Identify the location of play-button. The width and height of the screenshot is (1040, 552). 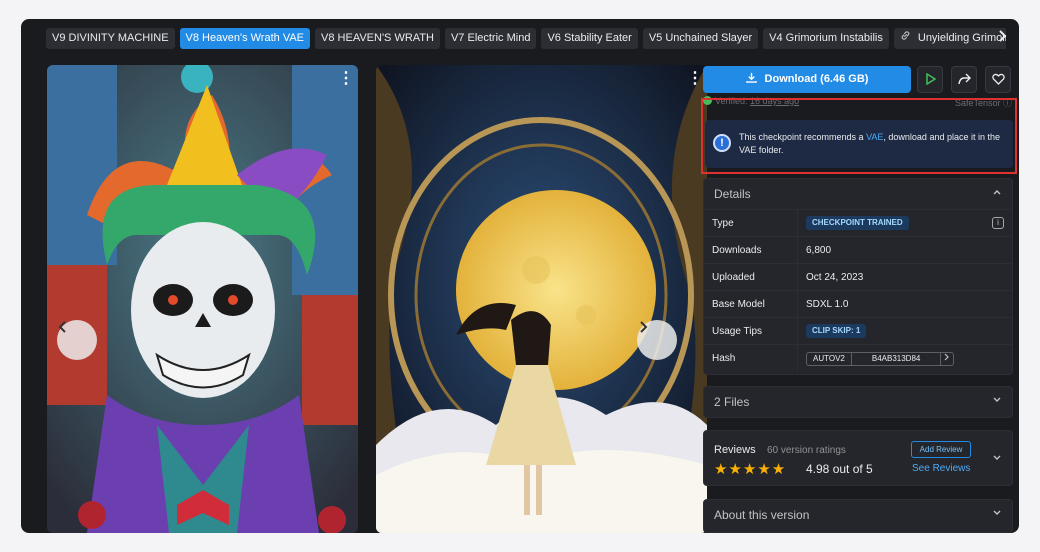
(930, 79).